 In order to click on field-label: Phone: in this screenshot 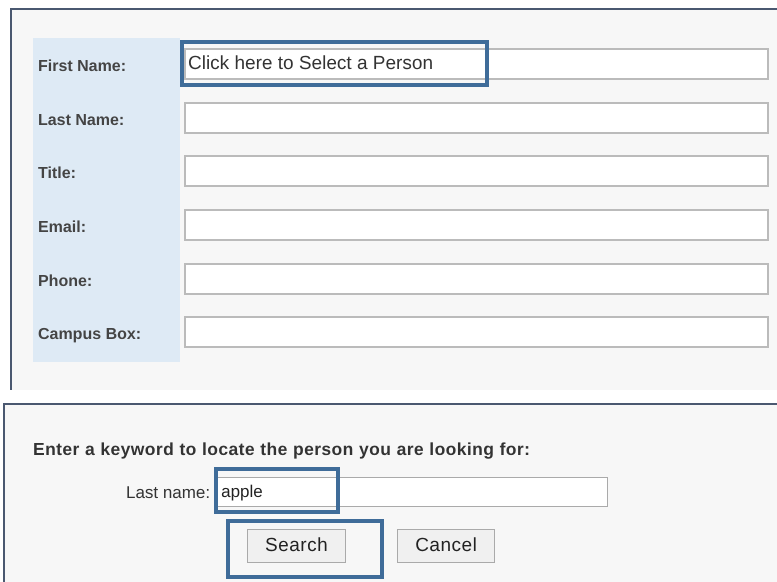, I will do `click(65, 282)`.